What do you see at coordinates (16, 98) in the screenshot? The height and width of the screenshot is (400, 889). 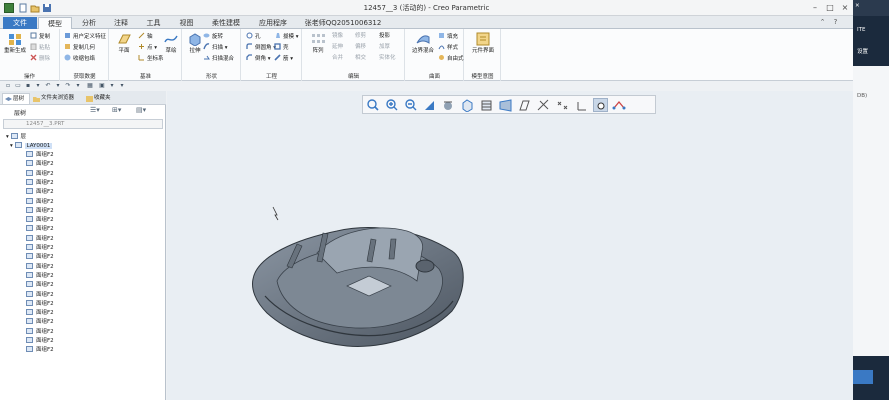 I see `tab-layer-tree: 层树` at bounding box center [16, 98].